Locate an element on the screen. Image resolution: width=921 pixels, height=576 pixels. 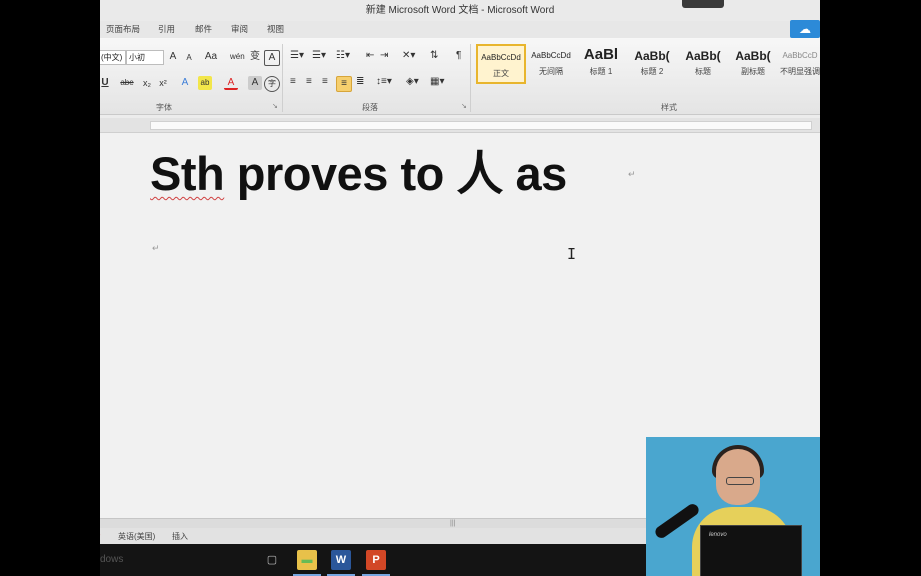
style-subtitle: AaBb( 副标题 is located at coordinates (753, 64).